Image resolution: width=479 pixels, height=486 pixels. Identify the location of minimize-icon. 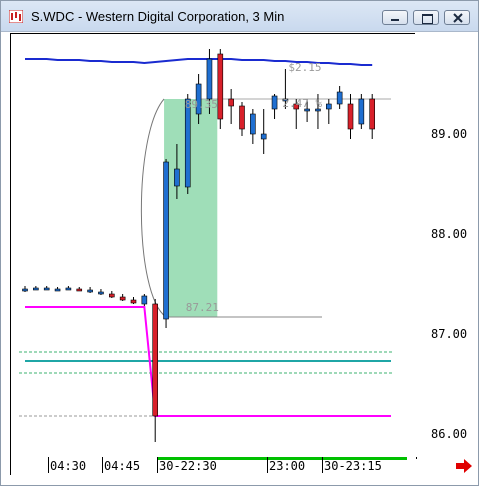
(395, 20).